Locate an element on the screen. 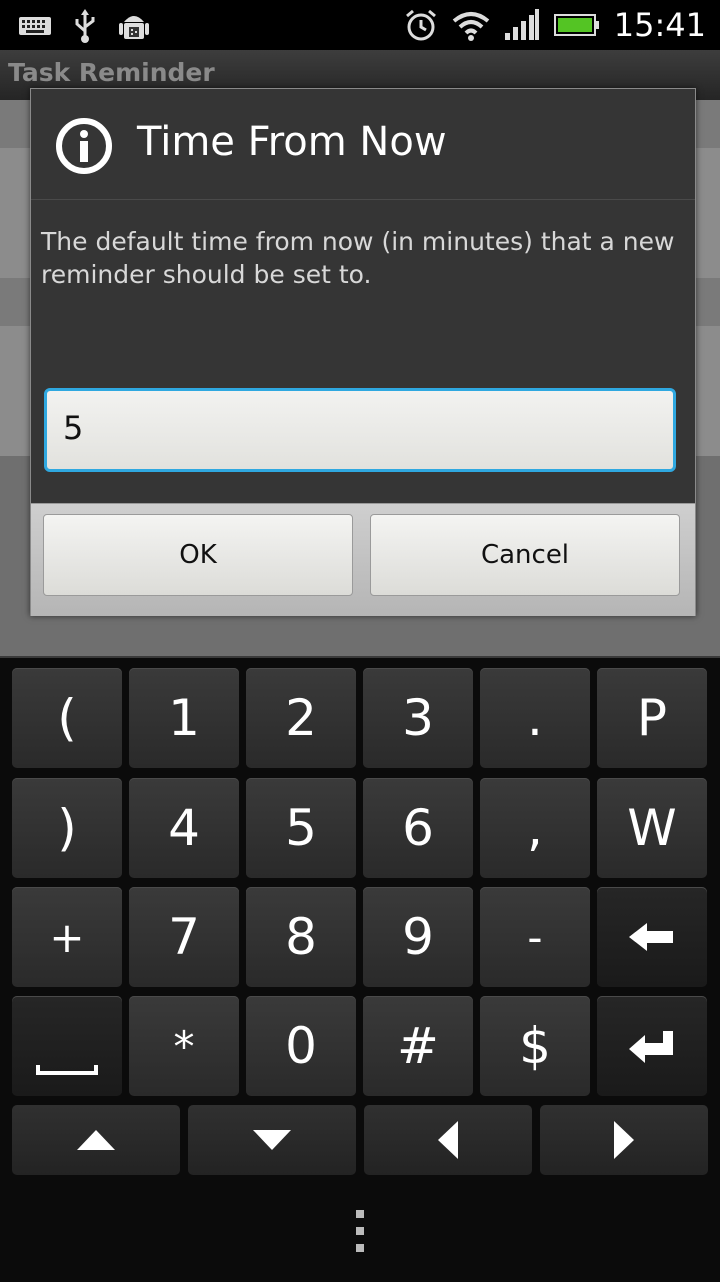 The width and height of the screenshot is (720, 1282). key-space is located at coordinates (67, 1046).